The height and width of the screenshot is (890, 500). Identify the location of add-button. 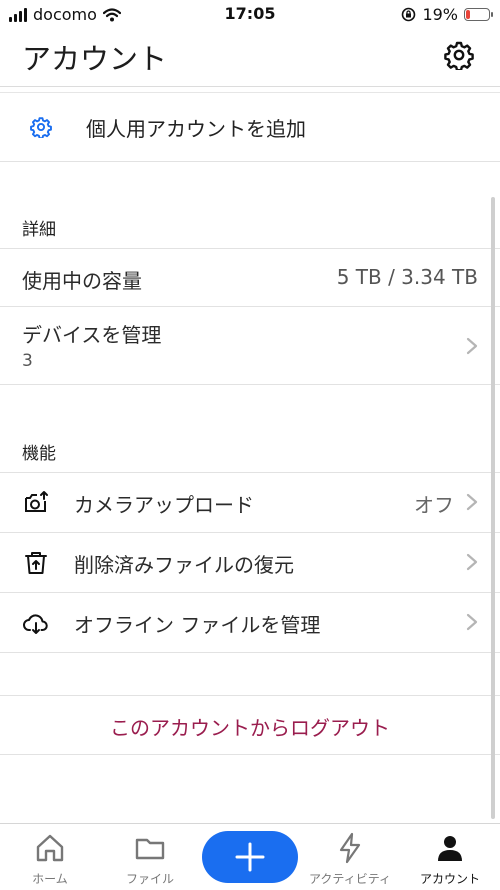
(250, 857).